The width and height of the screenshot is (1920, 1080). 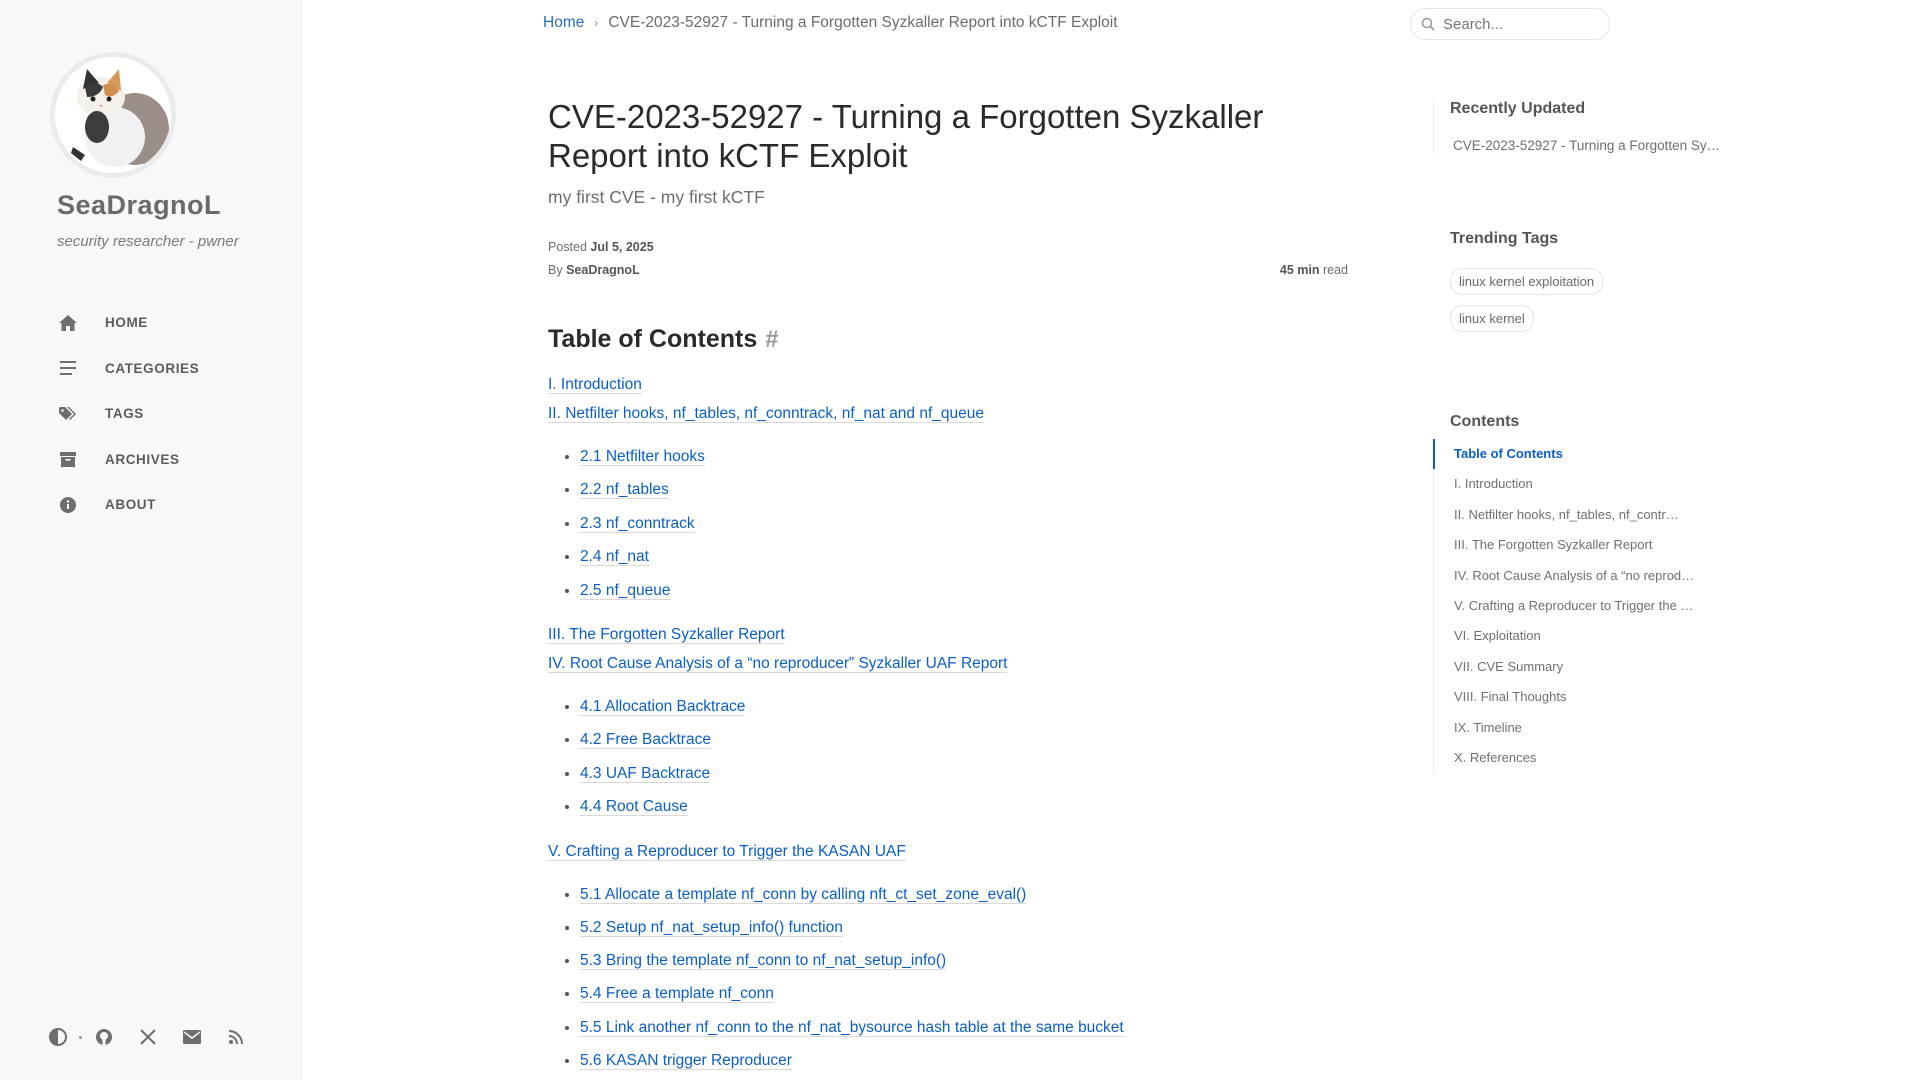 What do you see at coordinates (172, 460) in the screenshot?
I see `sidebar-item-archives: ARCHIVES` at bounding box center [172, 460].